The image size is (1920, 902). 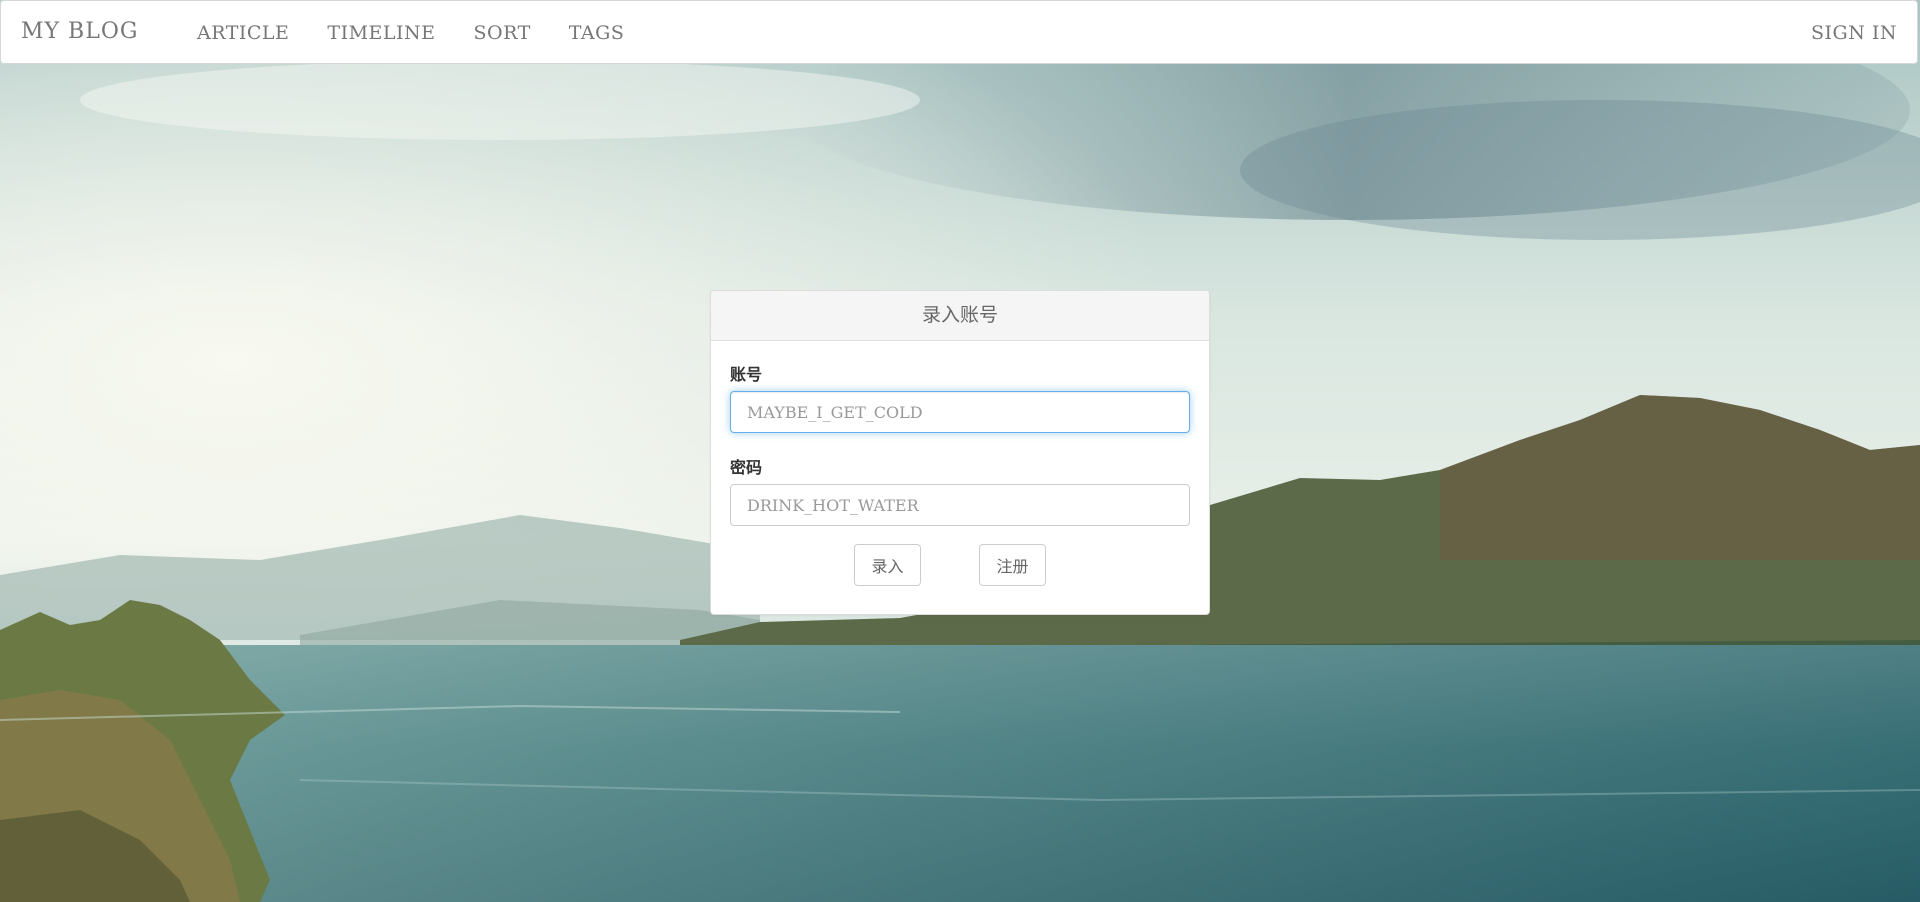 What do you see at coordinates (597, 33) in the screenshot?
I see `nav-link-tags: TAGS` at bounding box center [597, 33].